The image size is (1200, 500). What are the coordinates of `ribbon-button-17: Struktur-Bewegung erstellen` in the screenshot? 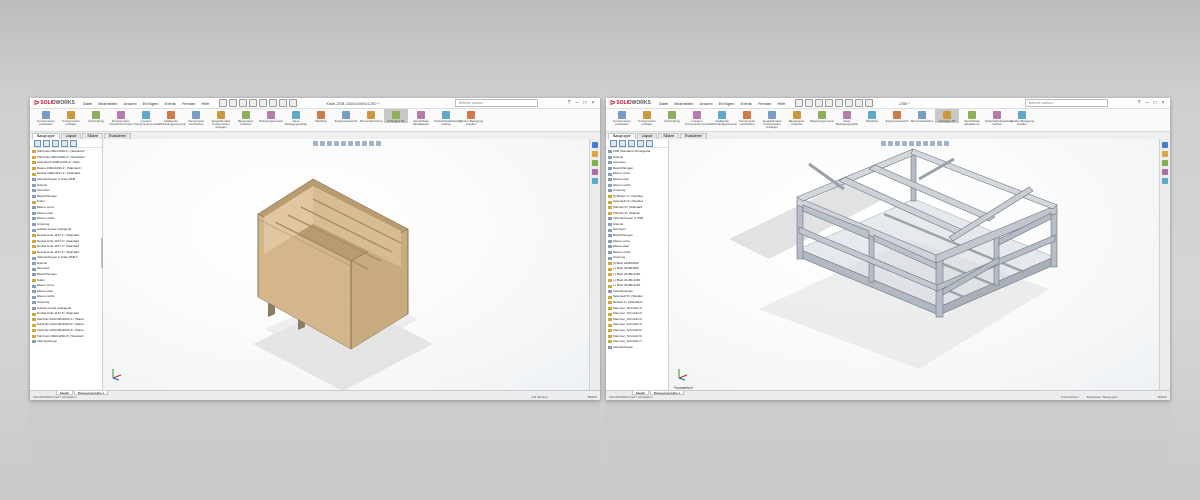 It's located at (471, 117).